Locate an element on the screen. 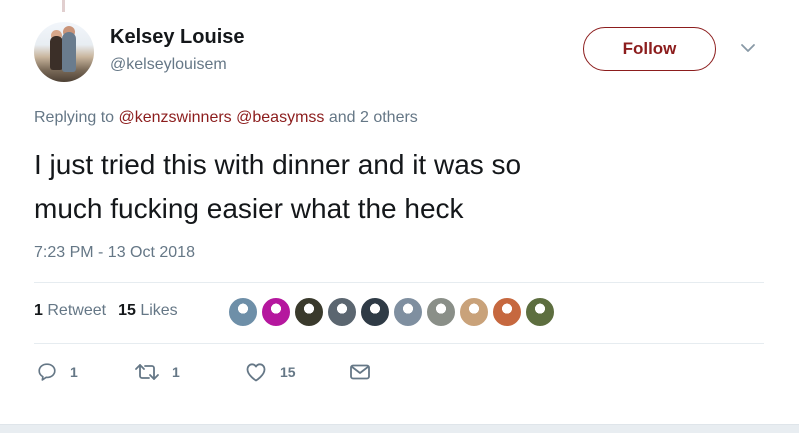 This screenshot has width=799, height=433. tweet-text-line: much fucking easier what the heck is located at coordinates (249, 208).